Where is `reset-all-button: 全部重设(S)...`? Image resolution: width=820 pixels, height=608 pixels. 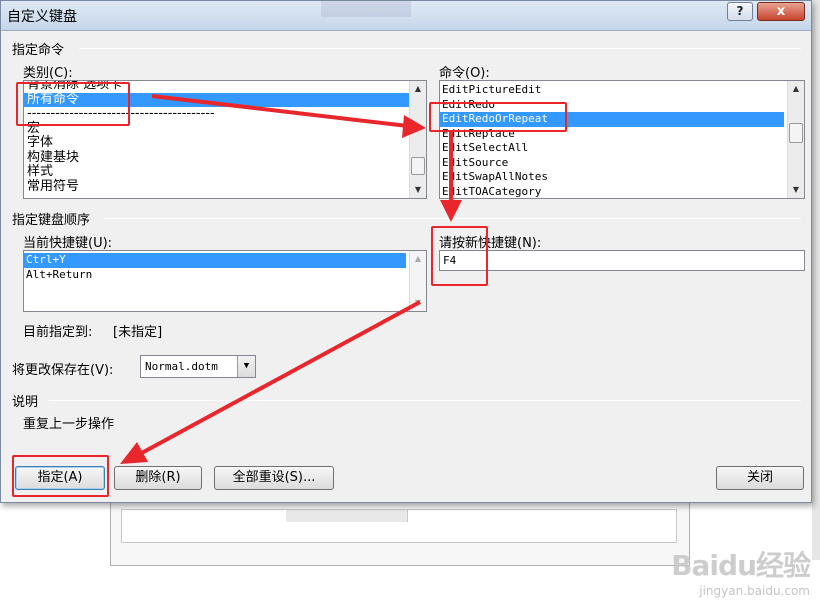
reset-all-button: 全部重设(S)... is located at coordinates (274, 478).